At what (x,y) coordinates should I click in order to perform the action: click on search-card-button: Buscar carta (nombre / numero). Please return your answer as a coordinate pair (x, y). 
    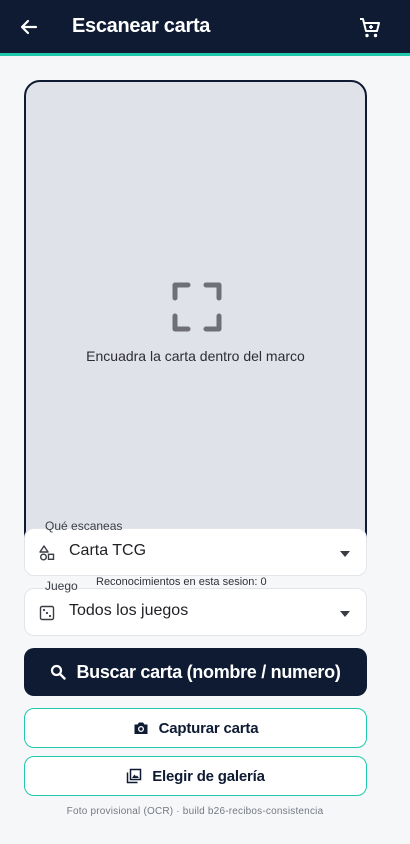
    Looking at the image, I should click on (195, 672).